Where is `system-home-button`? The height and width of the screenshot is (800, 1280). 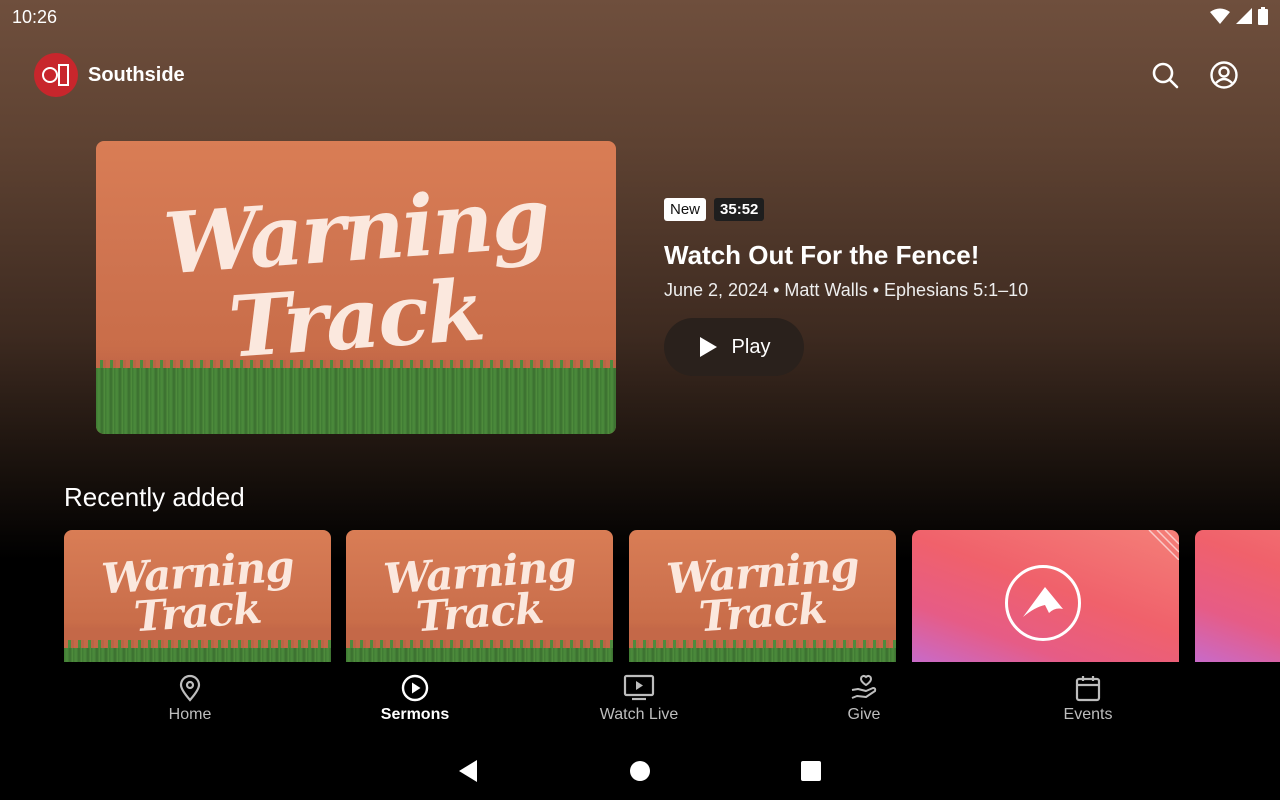
system-home-button is located at coordinates (640, 771).